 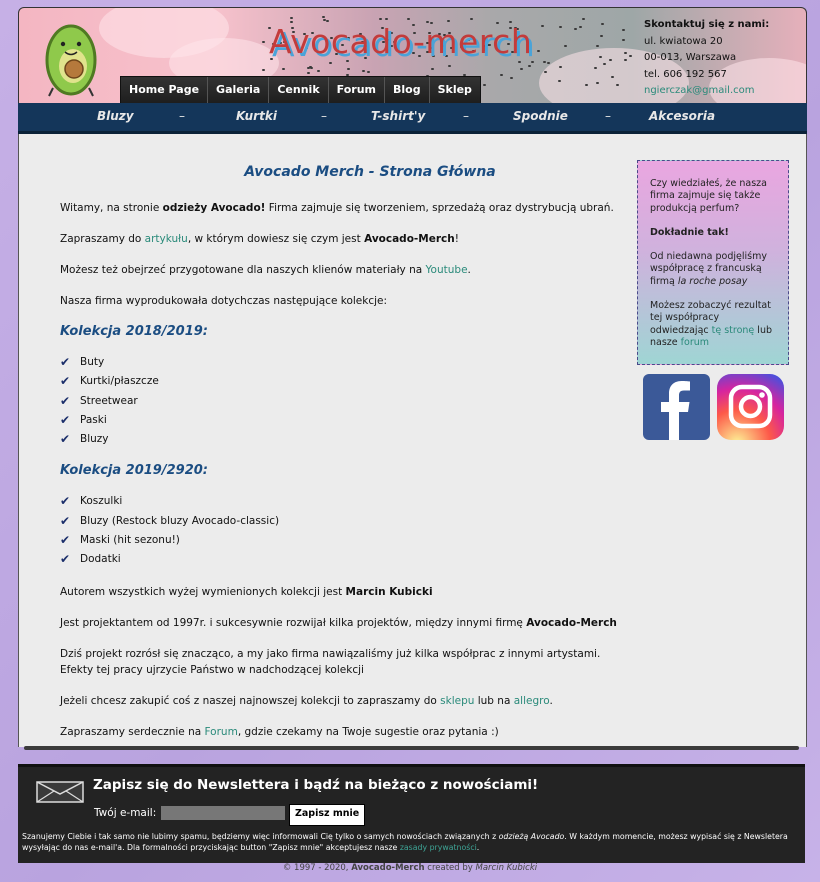 I want to click on nav-blog: Blog, so click(x=407, y=90).